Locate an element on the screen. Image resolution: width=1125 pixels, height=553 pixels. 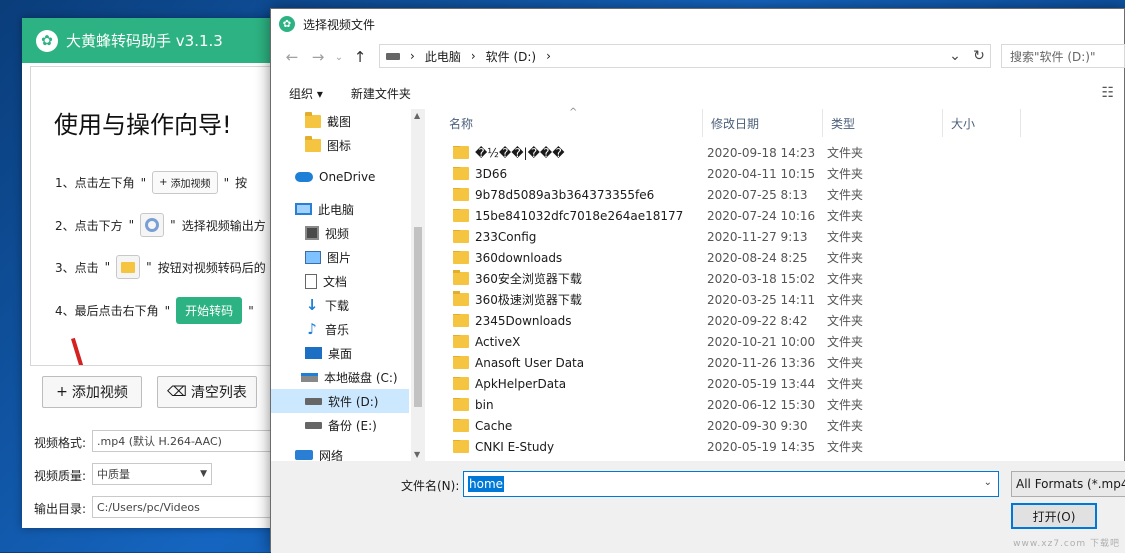
list-item: 233Config 2020-11-27 9:13 文件夹 is located at coordinates (732, 236).